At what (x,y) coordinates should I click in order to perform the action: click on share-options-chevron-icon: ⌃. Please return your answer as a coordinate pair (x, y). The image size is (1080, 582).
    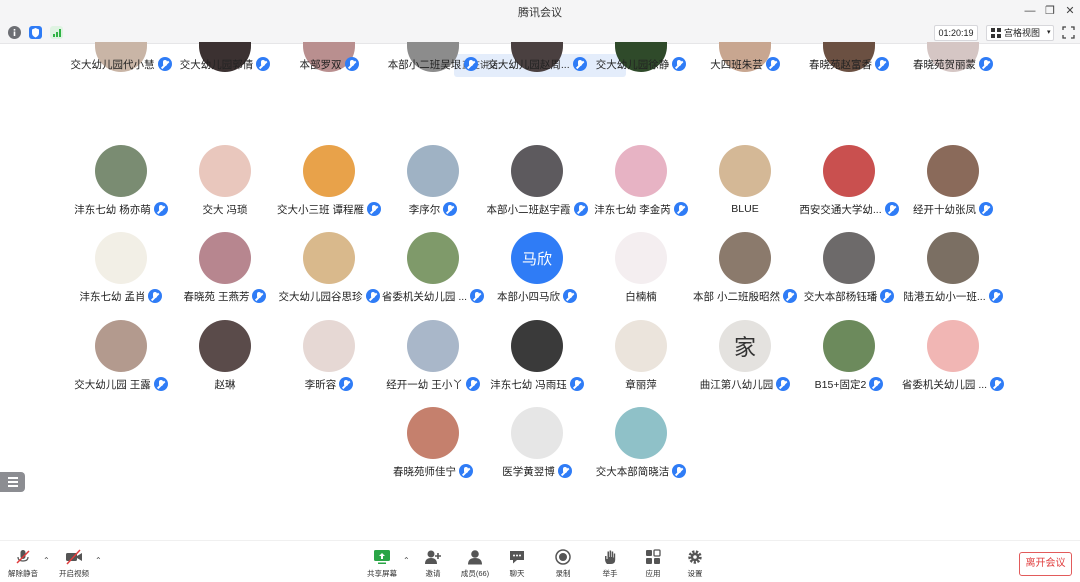
    Looking at the image, I should click on (406, 560).